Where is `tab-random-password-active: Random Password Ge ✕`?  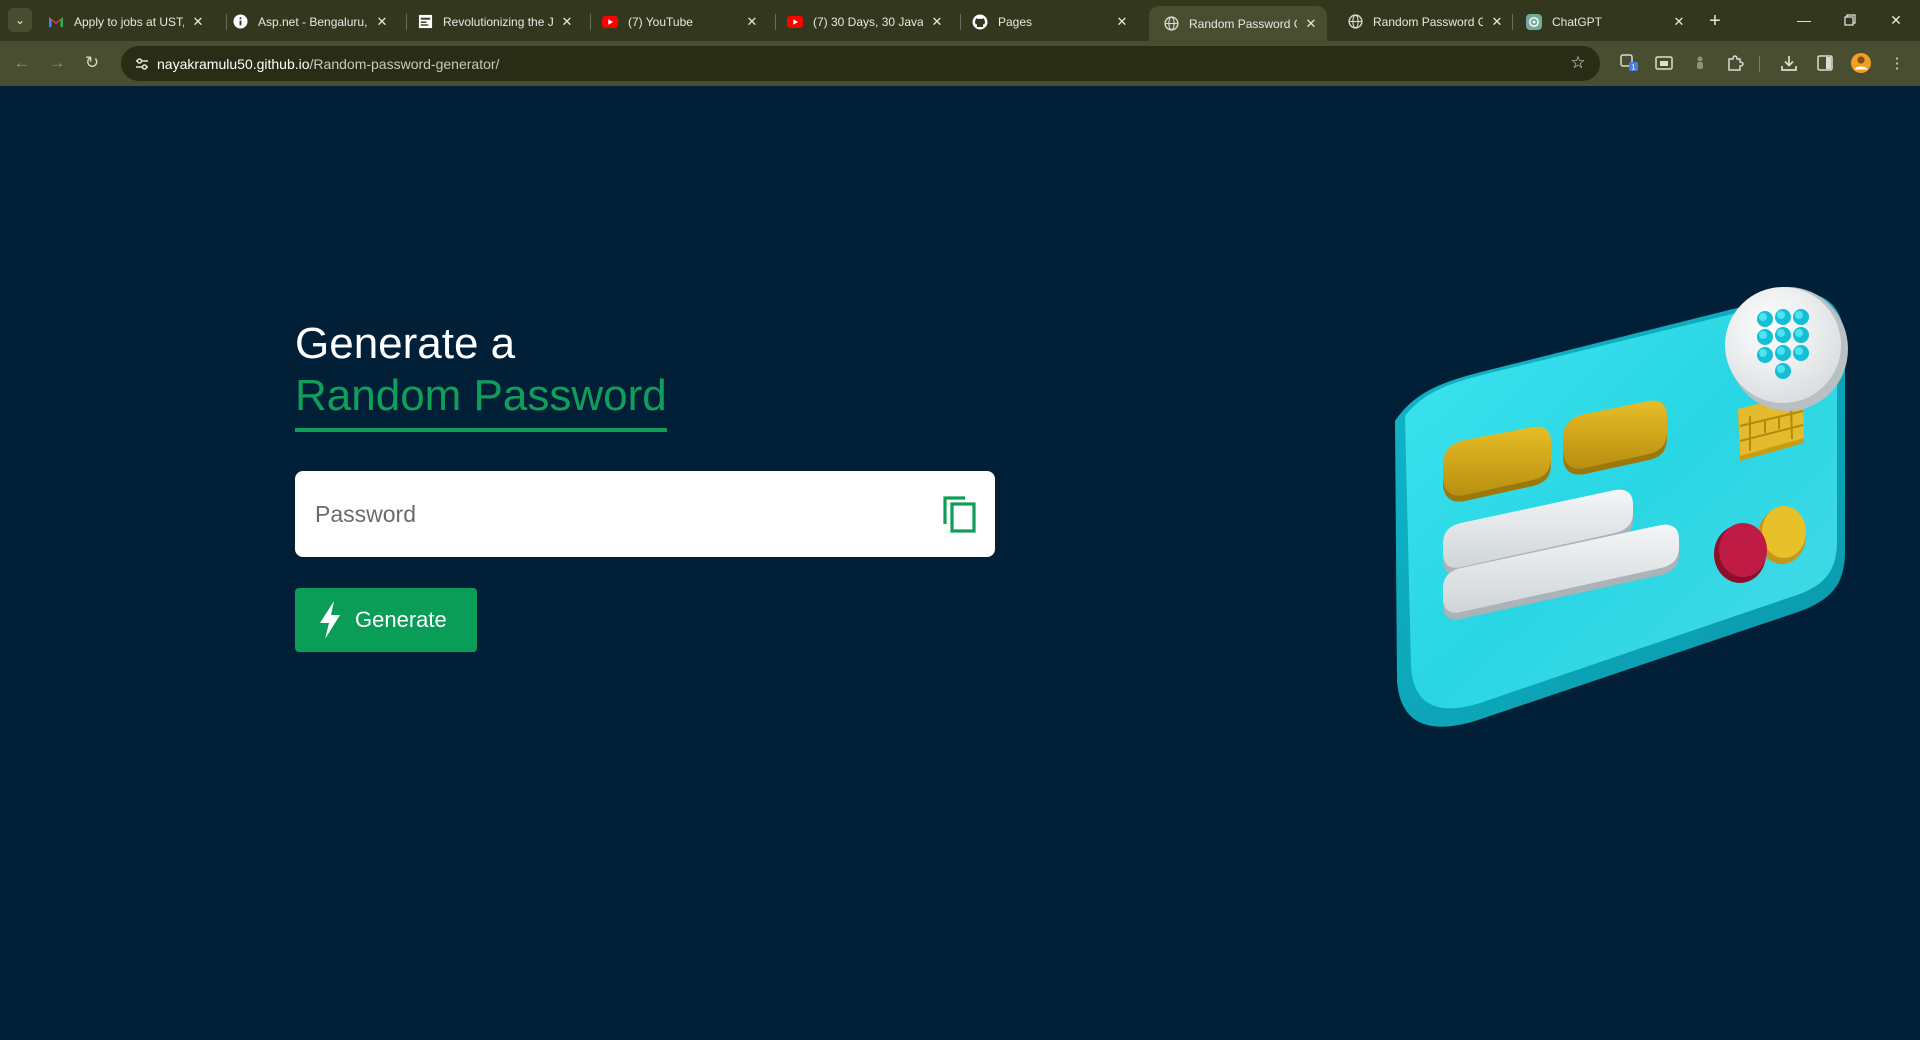 tab-random-password-active: Random Password Ge ✕ is located at coordinates (1238, 23).